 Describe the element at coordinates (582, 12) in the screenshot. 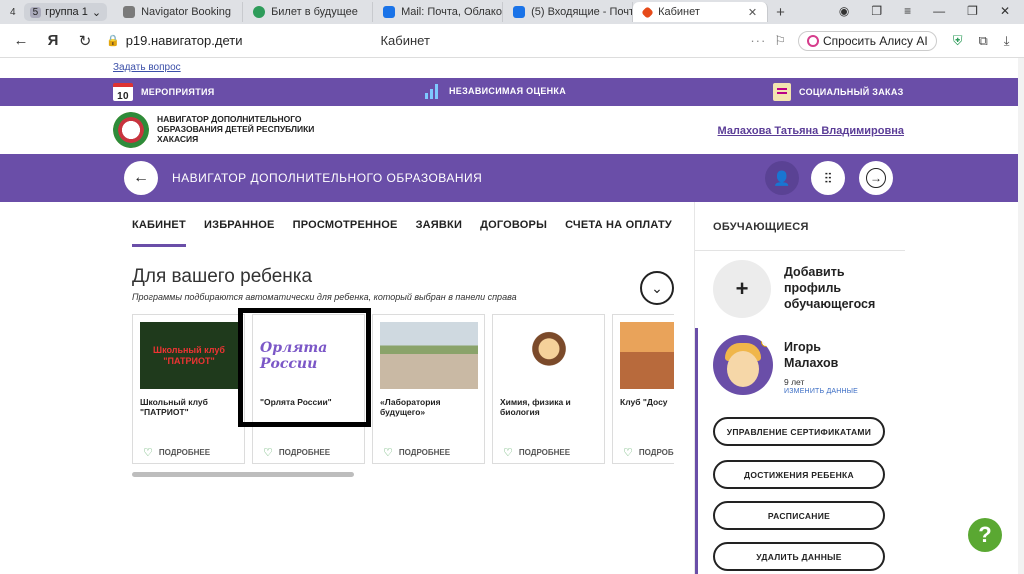

I see `tab-title: (5) Входящие - Почта` at that location.